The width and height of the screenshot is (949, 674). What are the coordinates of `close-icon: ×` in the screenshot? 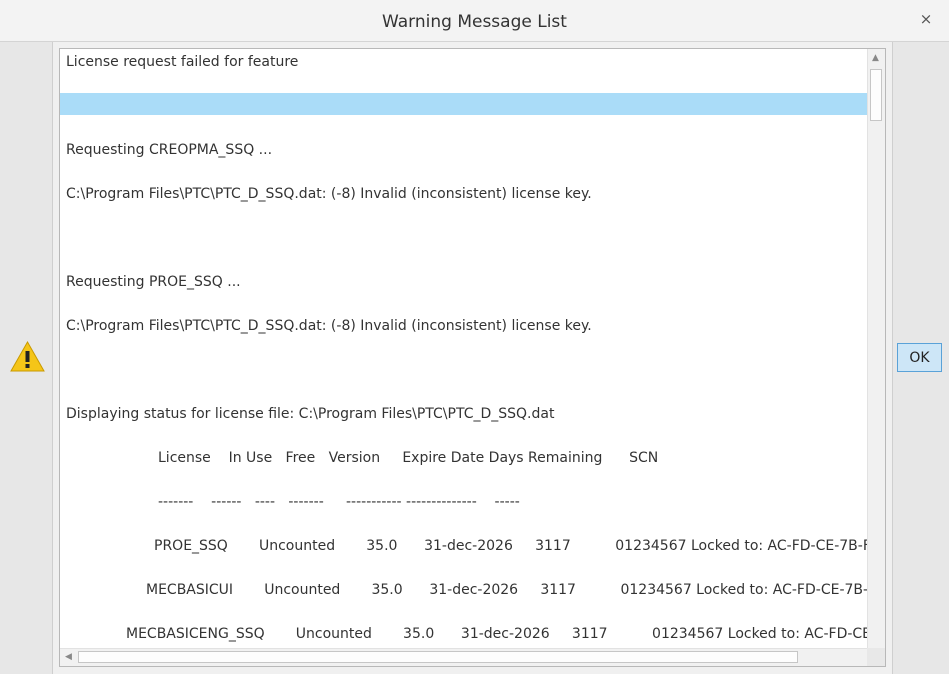 It's located at (926, 19).